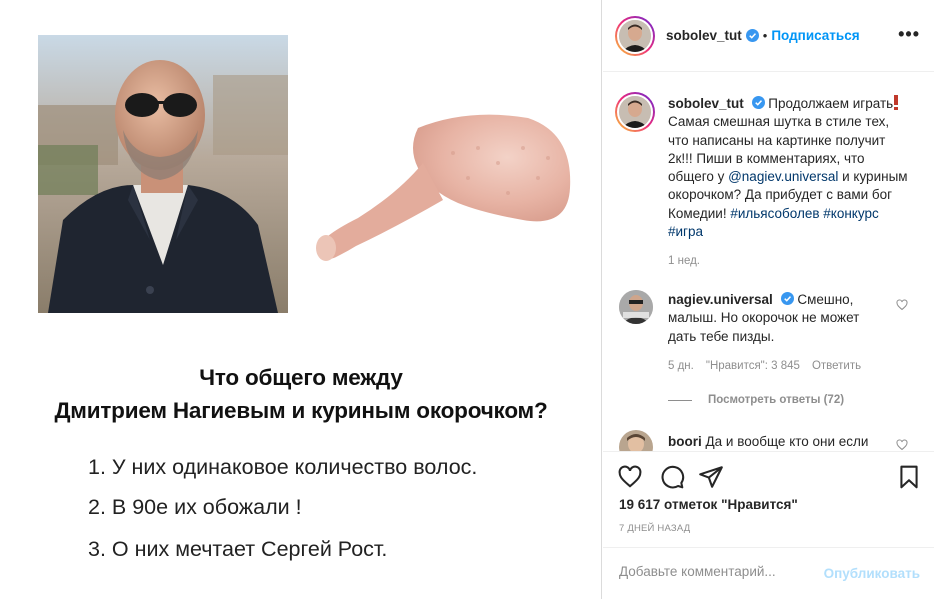 The height and width of the screenshot is (599, 934). What do you see at coordinates (787, 441) in the screenshot?
I see `comment-text: Да и вообще кто они если` at bounding box center [787, 441].